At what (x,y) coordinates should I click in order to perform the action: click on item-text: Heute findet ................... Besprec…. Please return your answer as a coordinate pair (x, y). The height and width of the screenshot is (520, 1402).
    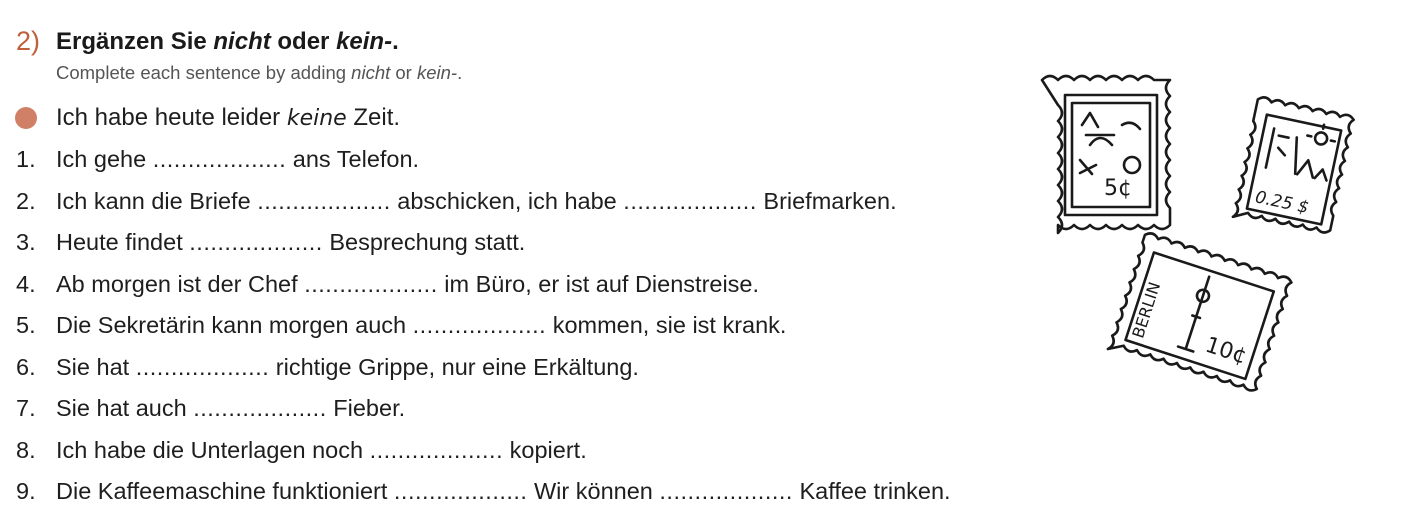
    Looking at the image, I should click on (290, 242).